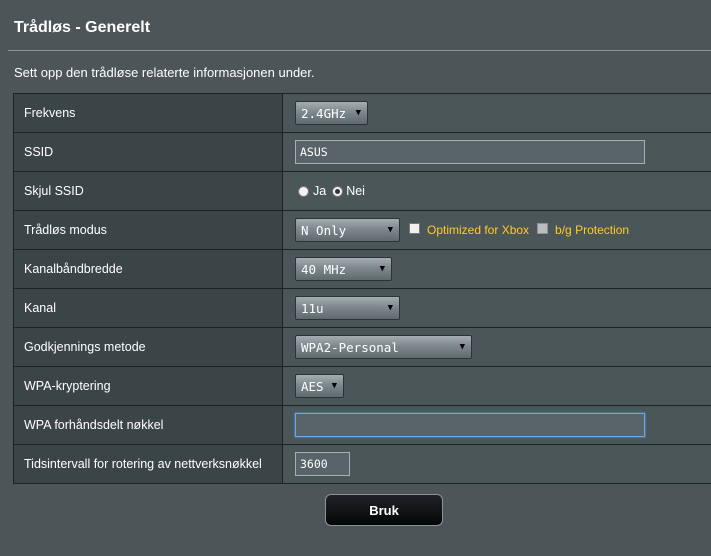 This screenshot has height=556, width=711. I want to click on bg-protection-checkbox, so click(543, 228).